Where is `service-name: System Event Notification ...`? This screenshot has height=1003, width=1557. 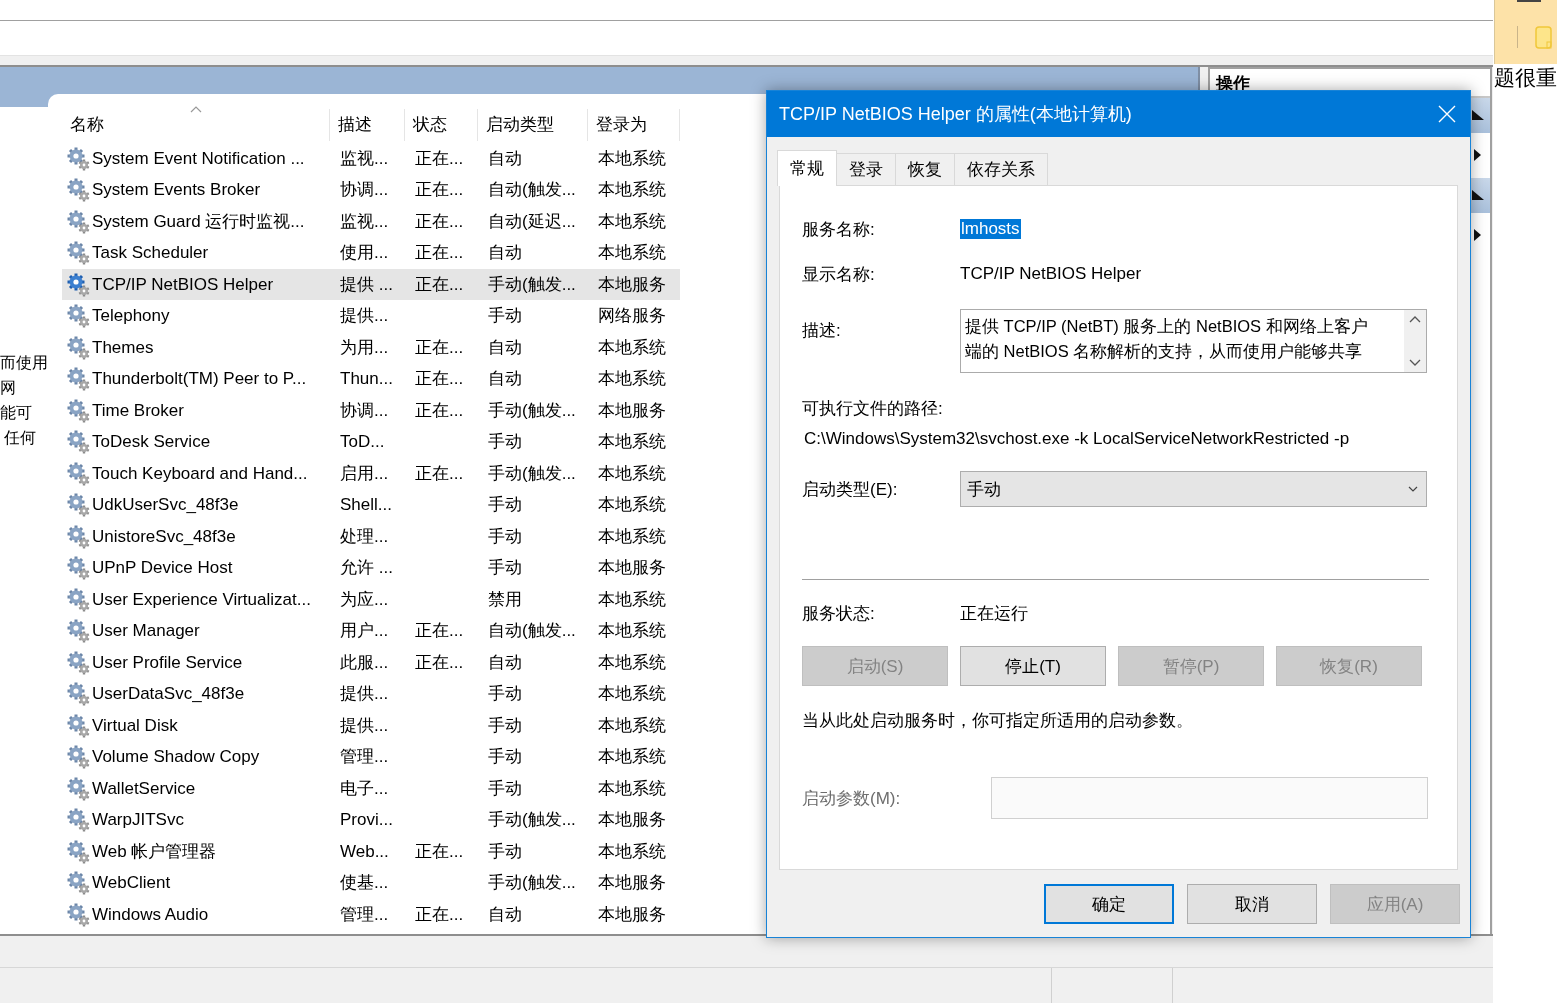 service-name: System Event Notification ... is located at coordinates (198, 158).